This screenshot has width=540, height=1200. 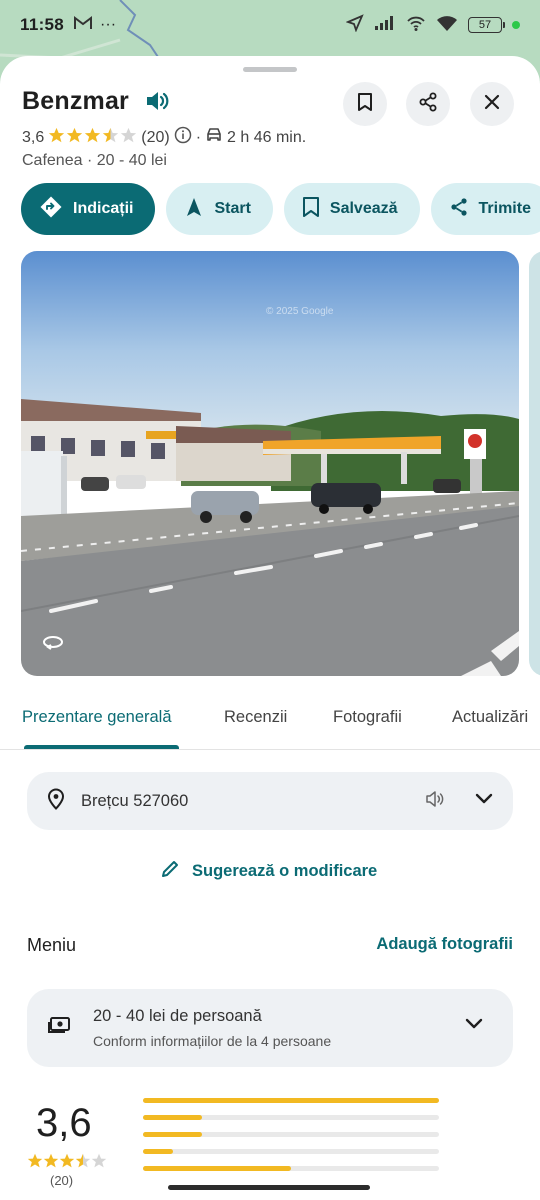 What do you see at coordinates (170, 871) in the screenshot?
I see `pencil-icon` at bounding box center [170, 871].